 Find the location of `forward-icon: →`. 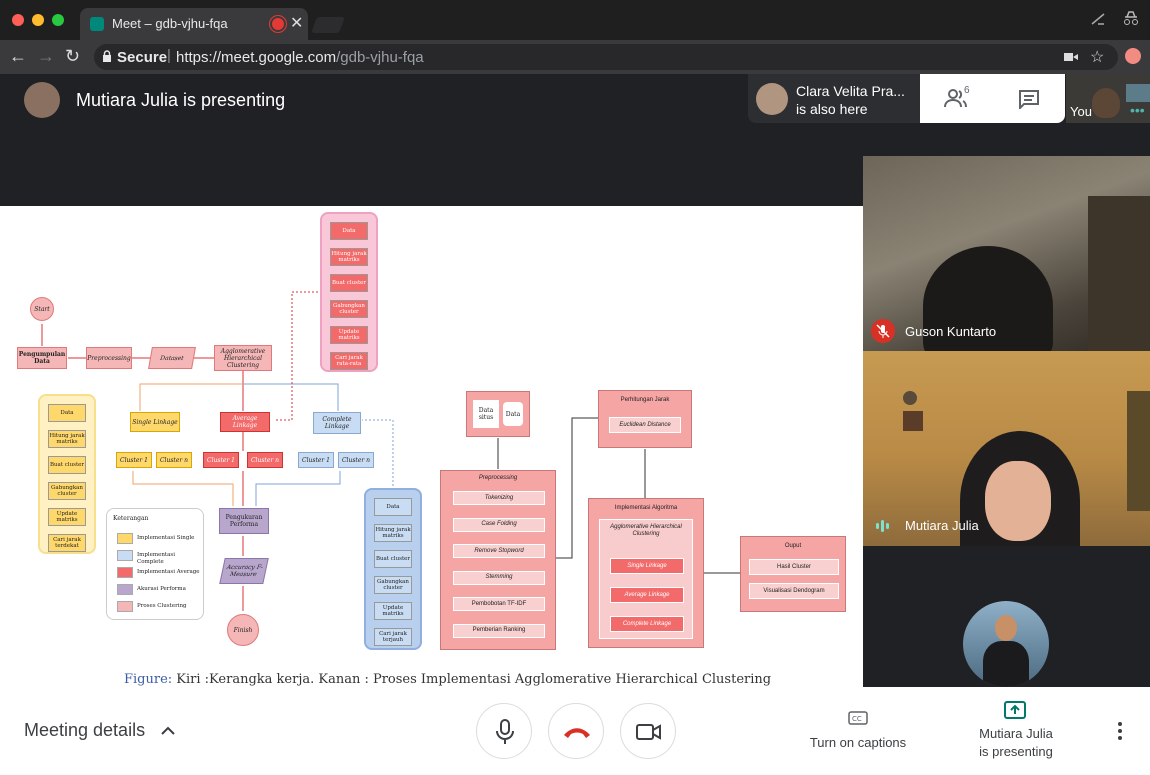

forward-icon: → is located at coordinates (46, 56).